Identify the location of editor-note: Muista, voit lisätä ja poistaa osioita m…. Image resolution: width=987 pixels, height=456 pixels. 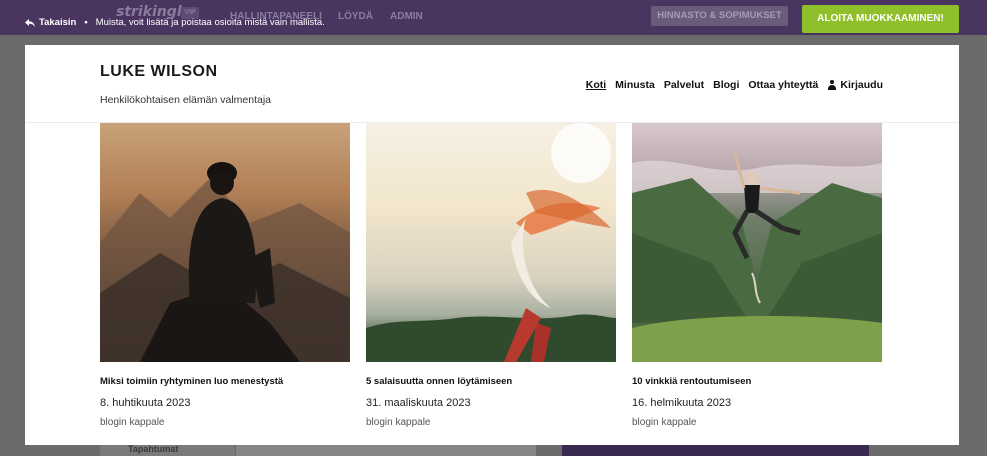
(210, 22).